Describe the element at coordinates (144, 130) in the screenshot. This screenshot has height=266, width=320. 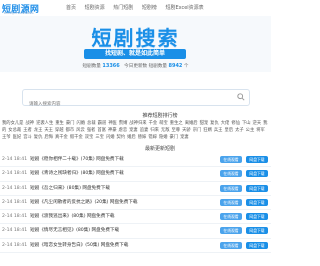
I see `hot-tag: 追妻` at that location.